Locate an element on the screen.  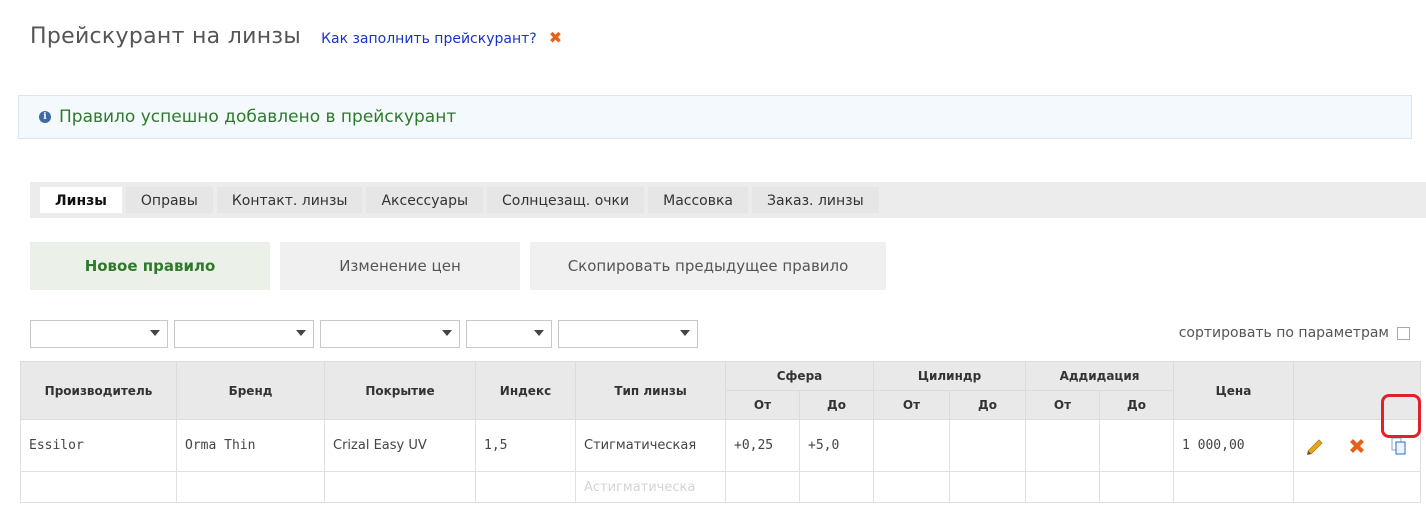
header-cylinder: Цилиндр is located at coordinates (949, 376).